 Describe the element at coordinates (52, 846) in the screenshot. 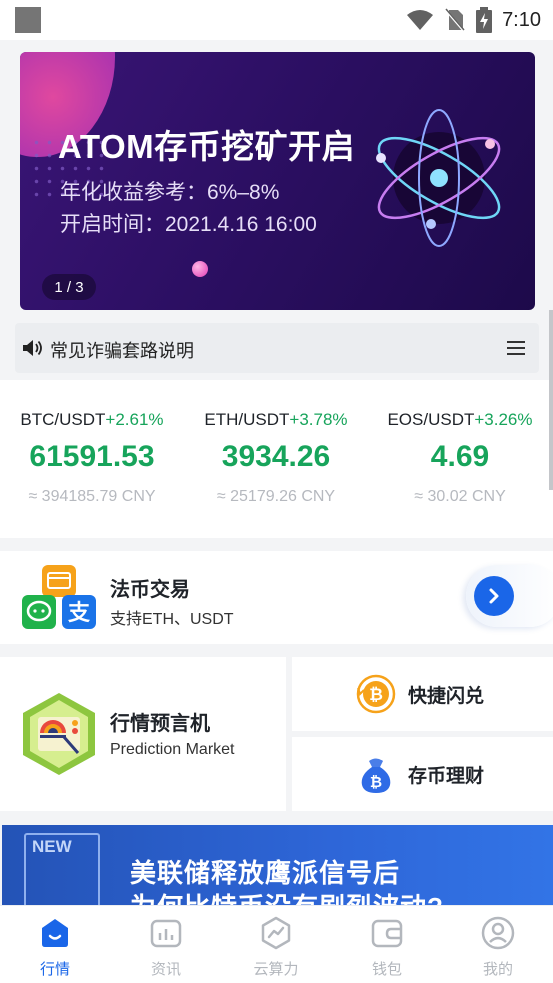

I see `news-tag: NEW` at that location.